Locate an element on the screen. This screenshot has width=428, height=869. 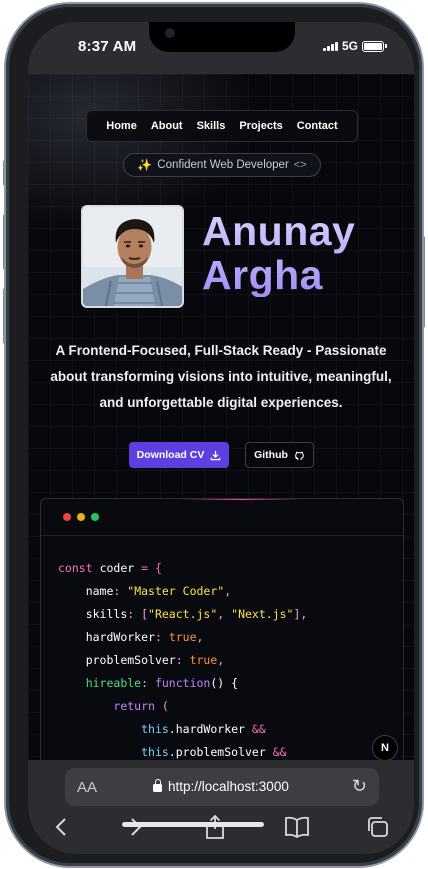
nextjs-dev-indicator: N is located at coordinates (385, 747).